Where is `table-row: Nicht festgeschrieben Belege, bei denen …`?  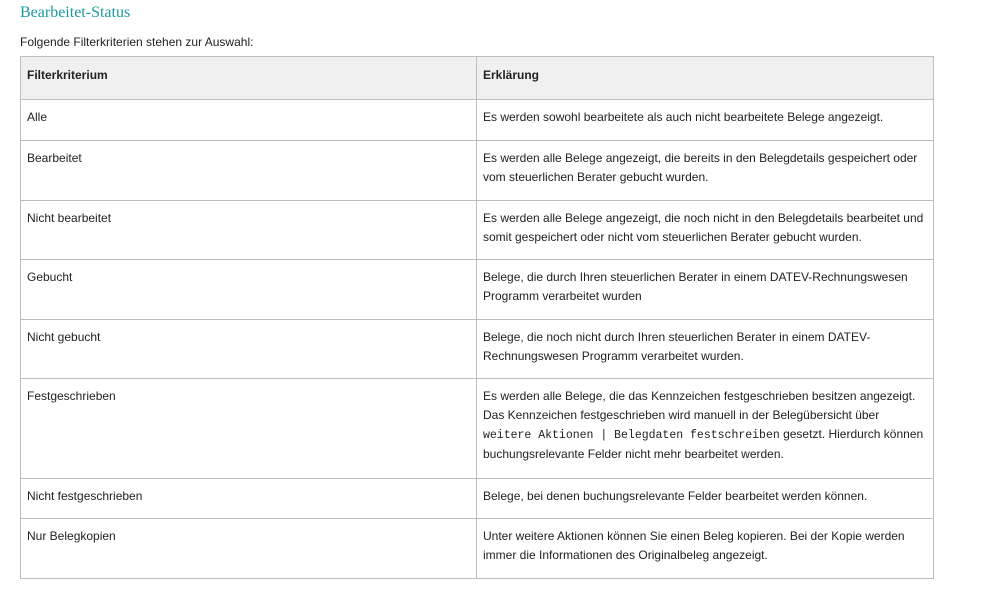 table-row: Nicht festgeschrieben Belege, bei denen … is located at coordinates (477, 498).